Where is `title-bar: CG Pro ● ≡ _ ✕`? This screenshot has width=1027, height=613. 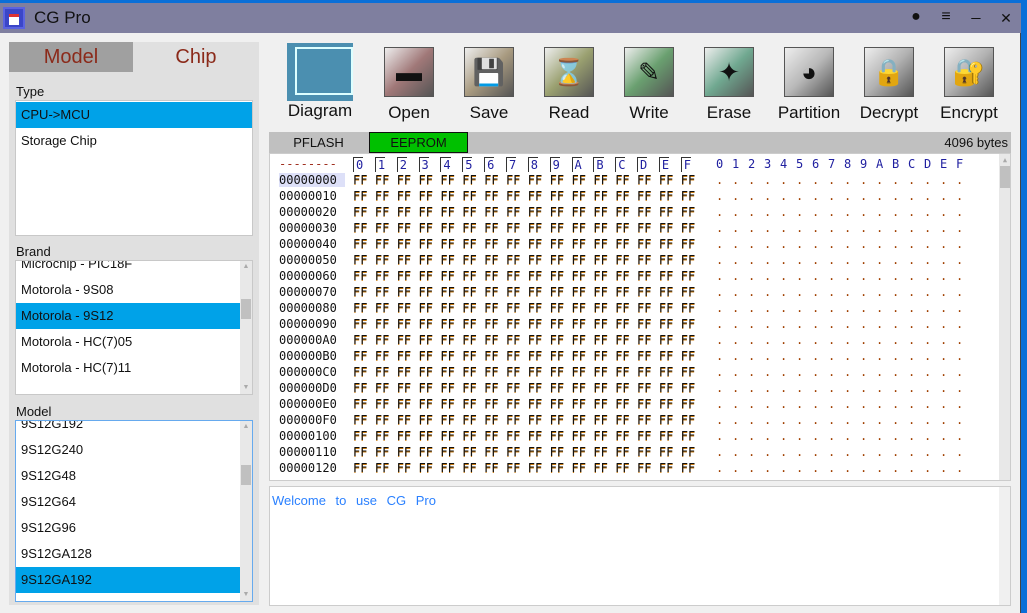
title-bar: CG Pro ● ≡ _ ✕ is located at coordinates (510, 18).